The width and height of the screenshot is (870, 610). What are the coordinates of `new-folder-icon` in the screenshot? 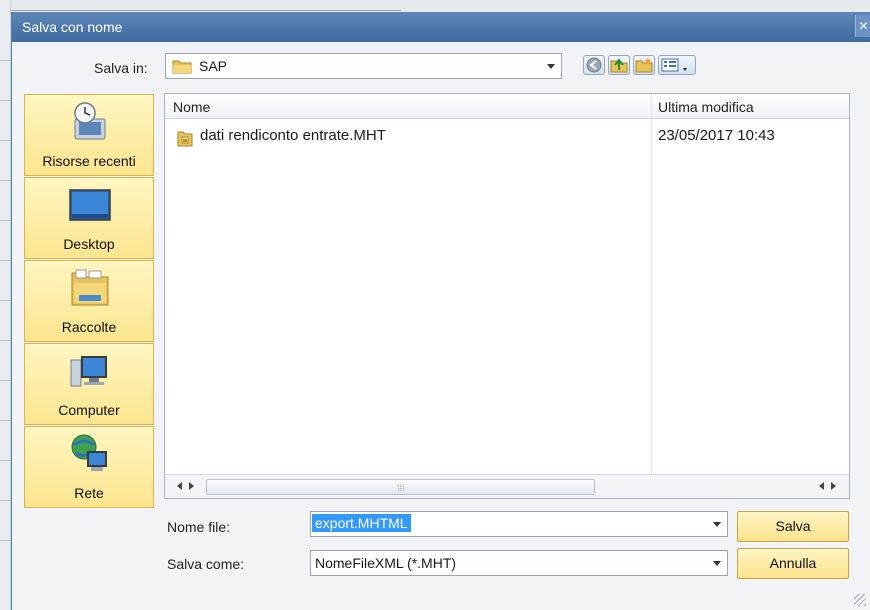 It's located at (644, 65).